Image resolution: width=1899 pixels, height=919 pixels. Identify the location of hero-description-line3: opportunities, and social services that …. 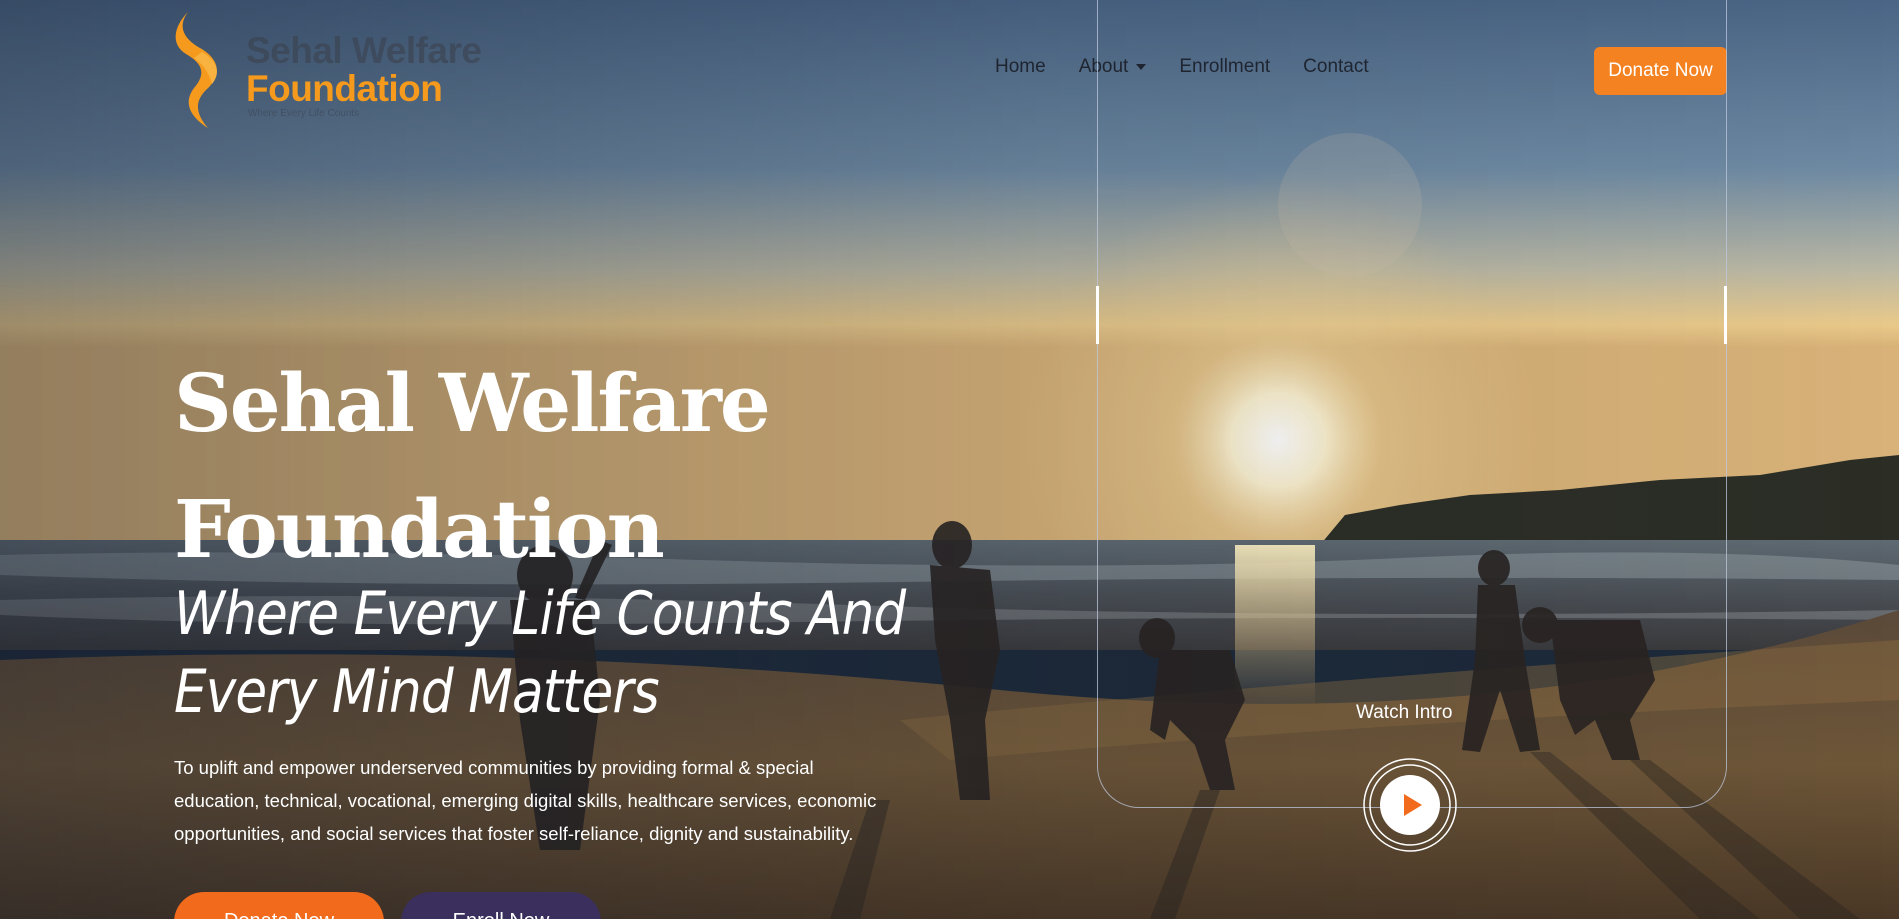
(514, 833).